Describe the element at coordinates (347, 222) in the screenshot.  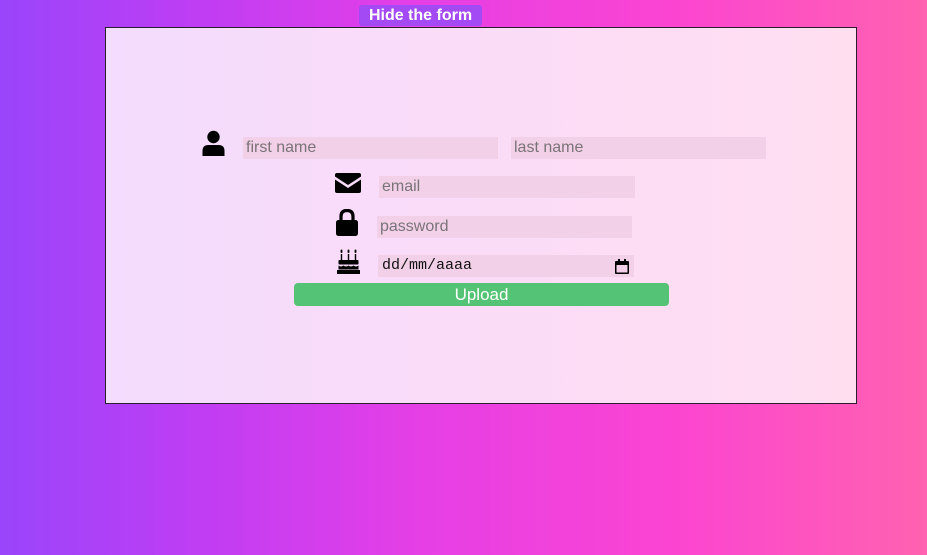
I see `lock-icon` at that location.